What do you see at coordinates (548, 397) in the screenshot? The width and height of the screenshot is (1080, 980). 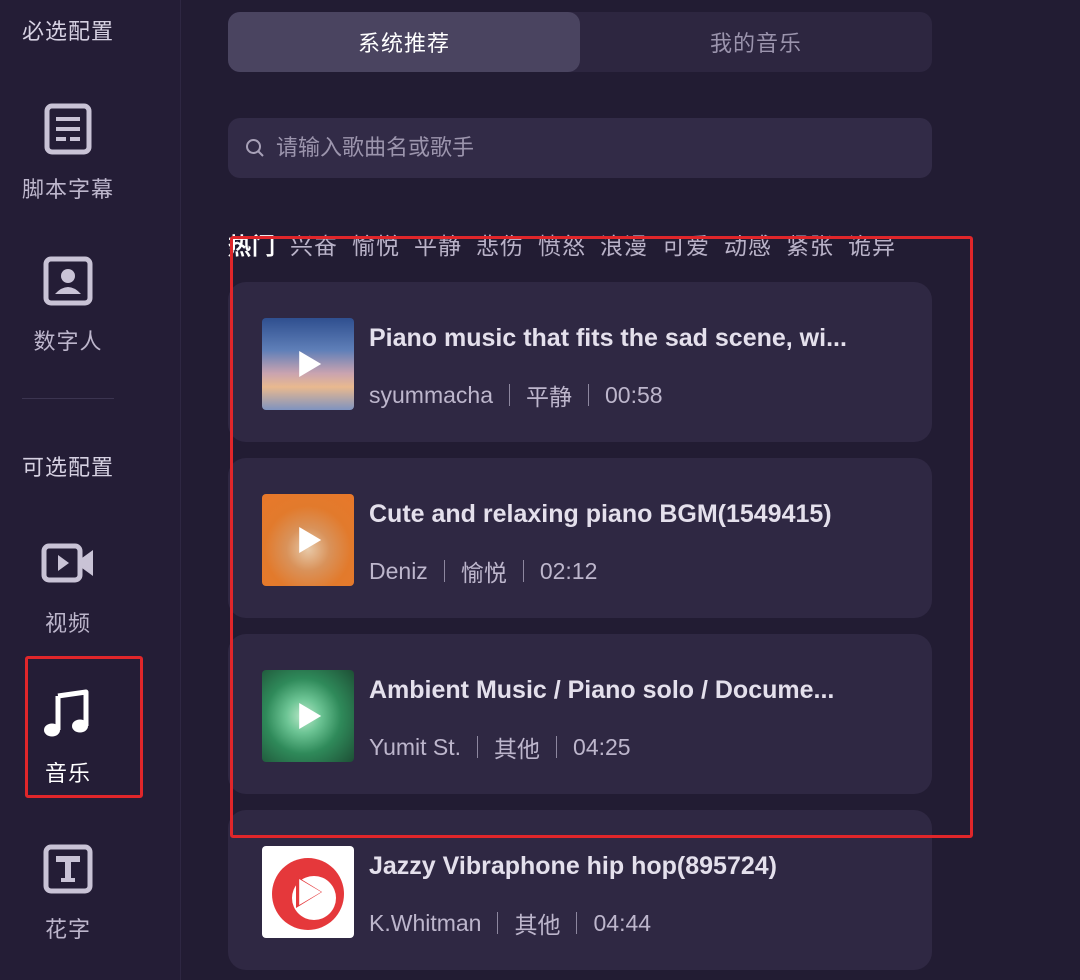 I see `song-mood: 平静` at bounding box center [548, 397].